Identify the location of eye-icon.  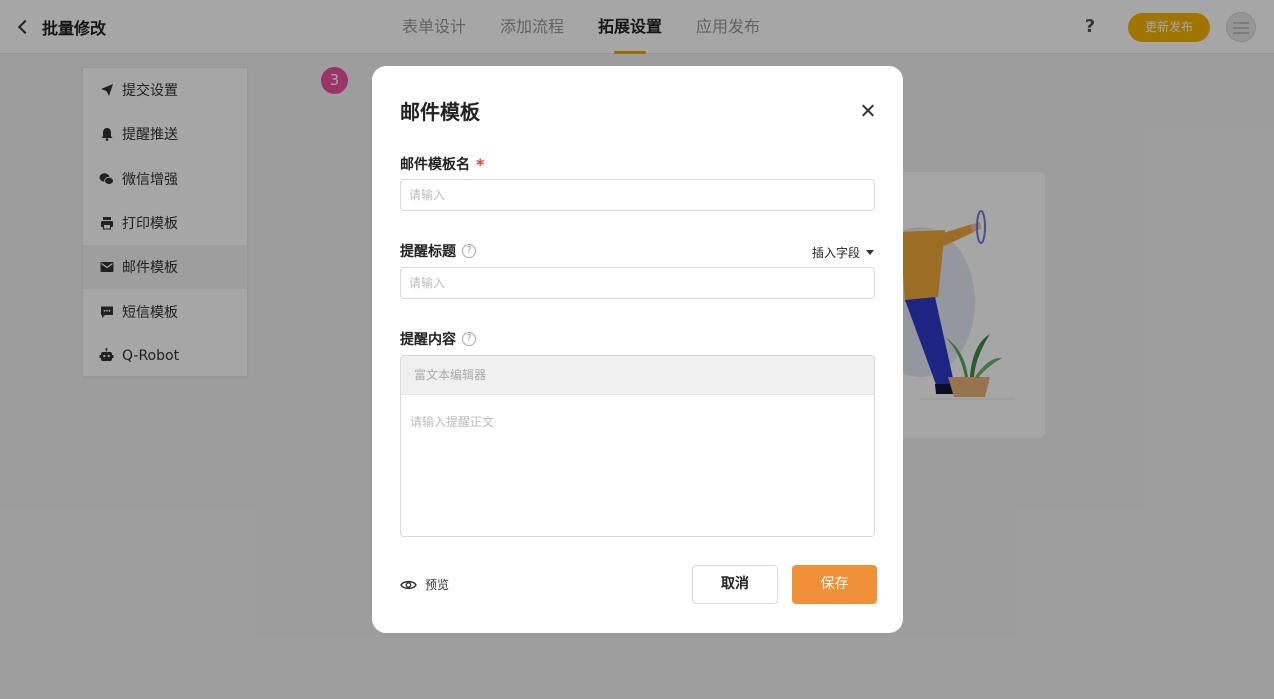
(408, 584).